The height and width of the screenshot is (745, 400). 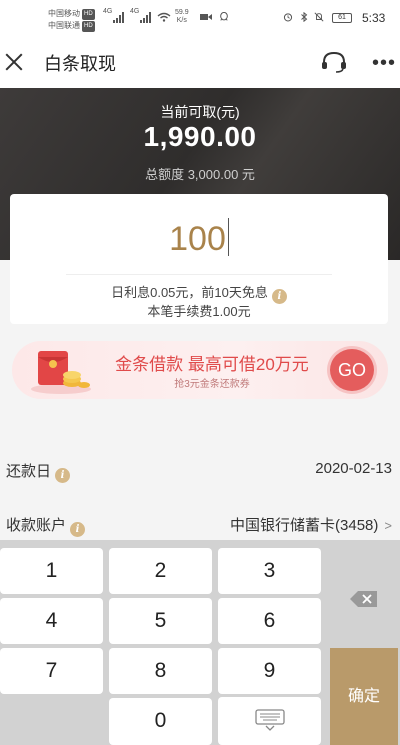 I want to click on wifi-icon, so click(x=164, y=17).